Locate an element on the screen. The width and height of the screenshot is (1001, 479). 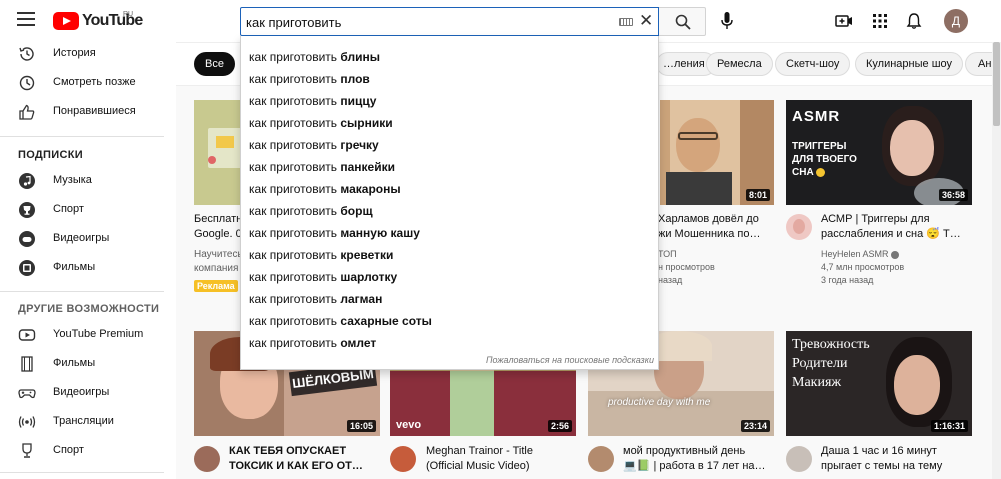
suggestion-completion: борщ is located at coordinates (356, 211).